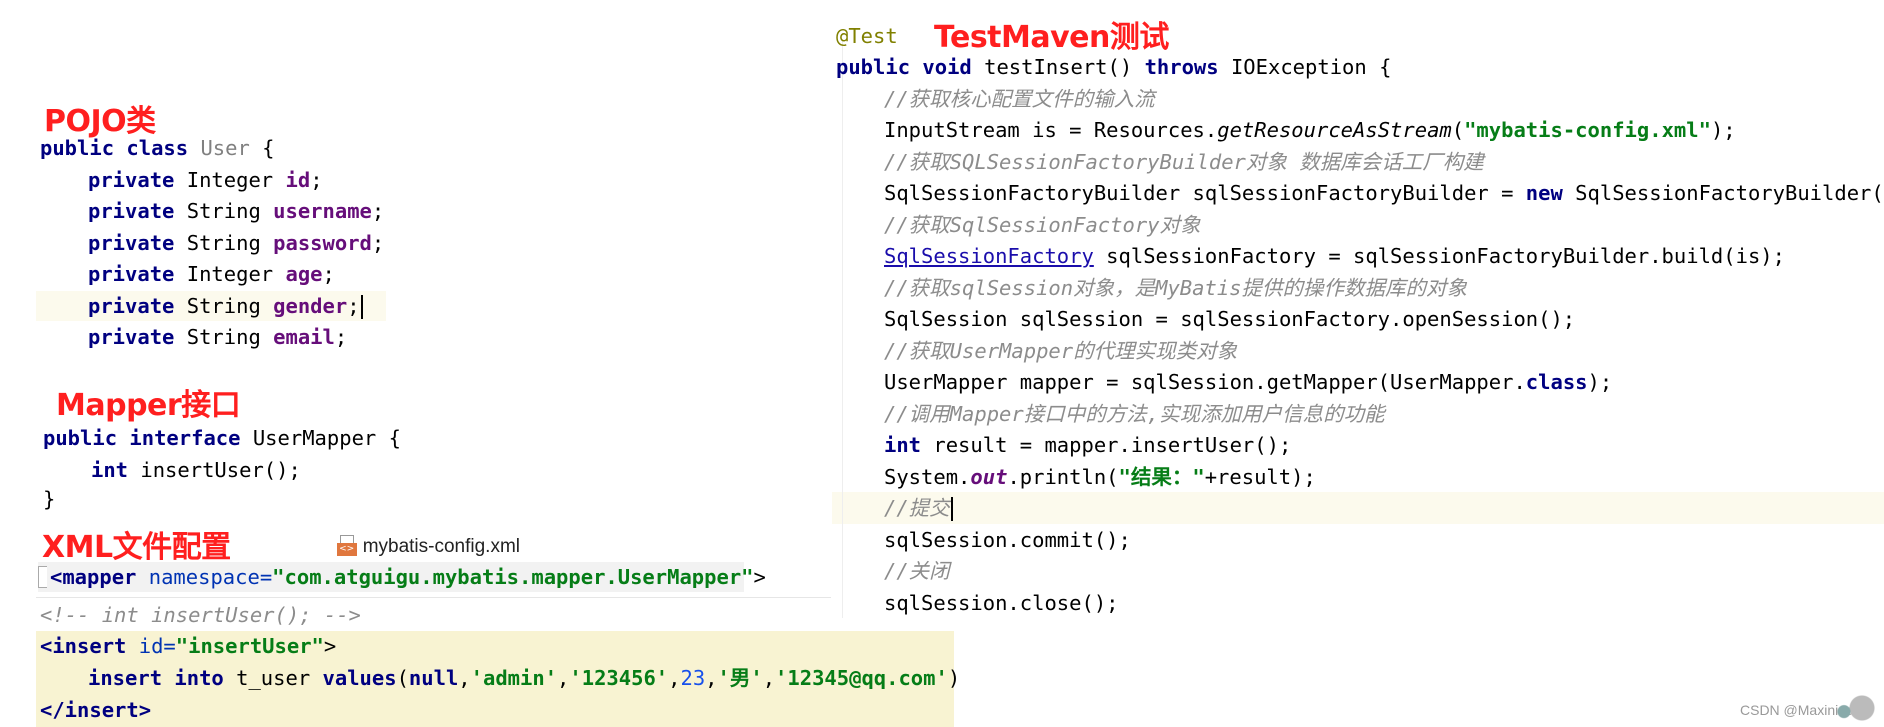 This screenshot has width=1884, height=727. I want to click on code-comment: //获取SQLSessionFactoryBuilder对象 数据库会话工厂构建, so click(1184, 162).